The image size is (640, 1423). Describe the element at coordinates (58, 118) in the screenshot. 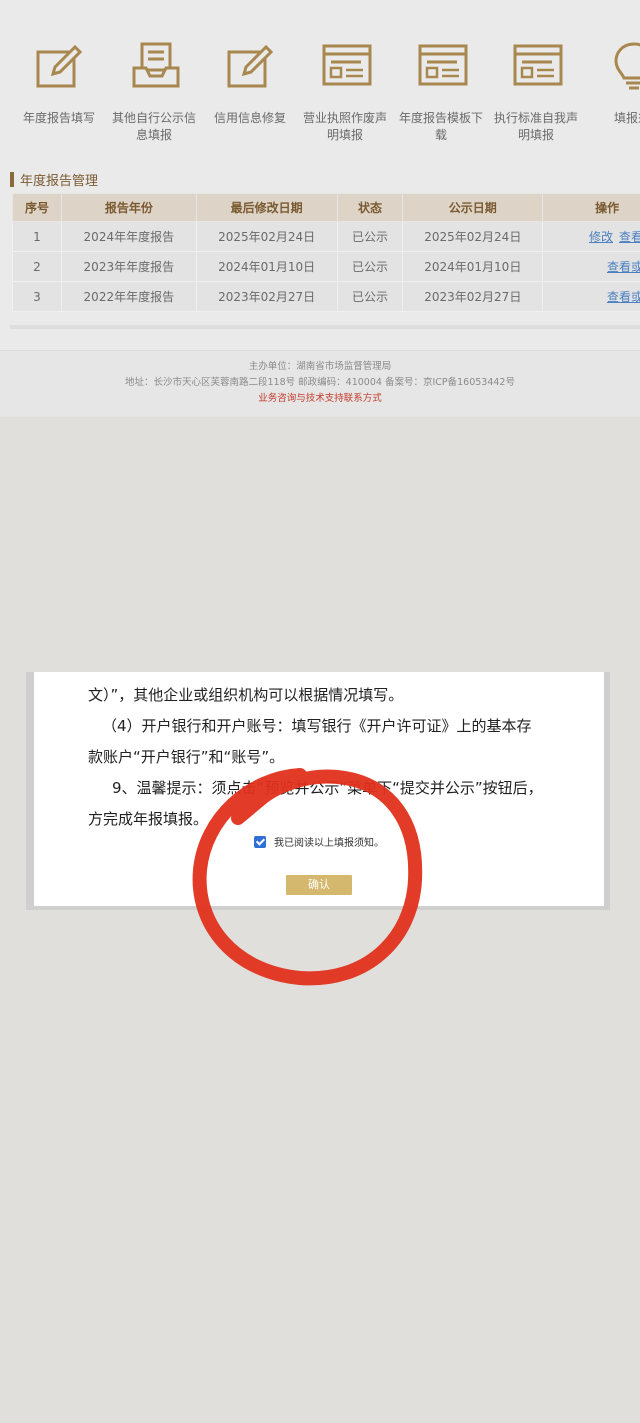

I see `nav-label: 年度报告填写` at that location.